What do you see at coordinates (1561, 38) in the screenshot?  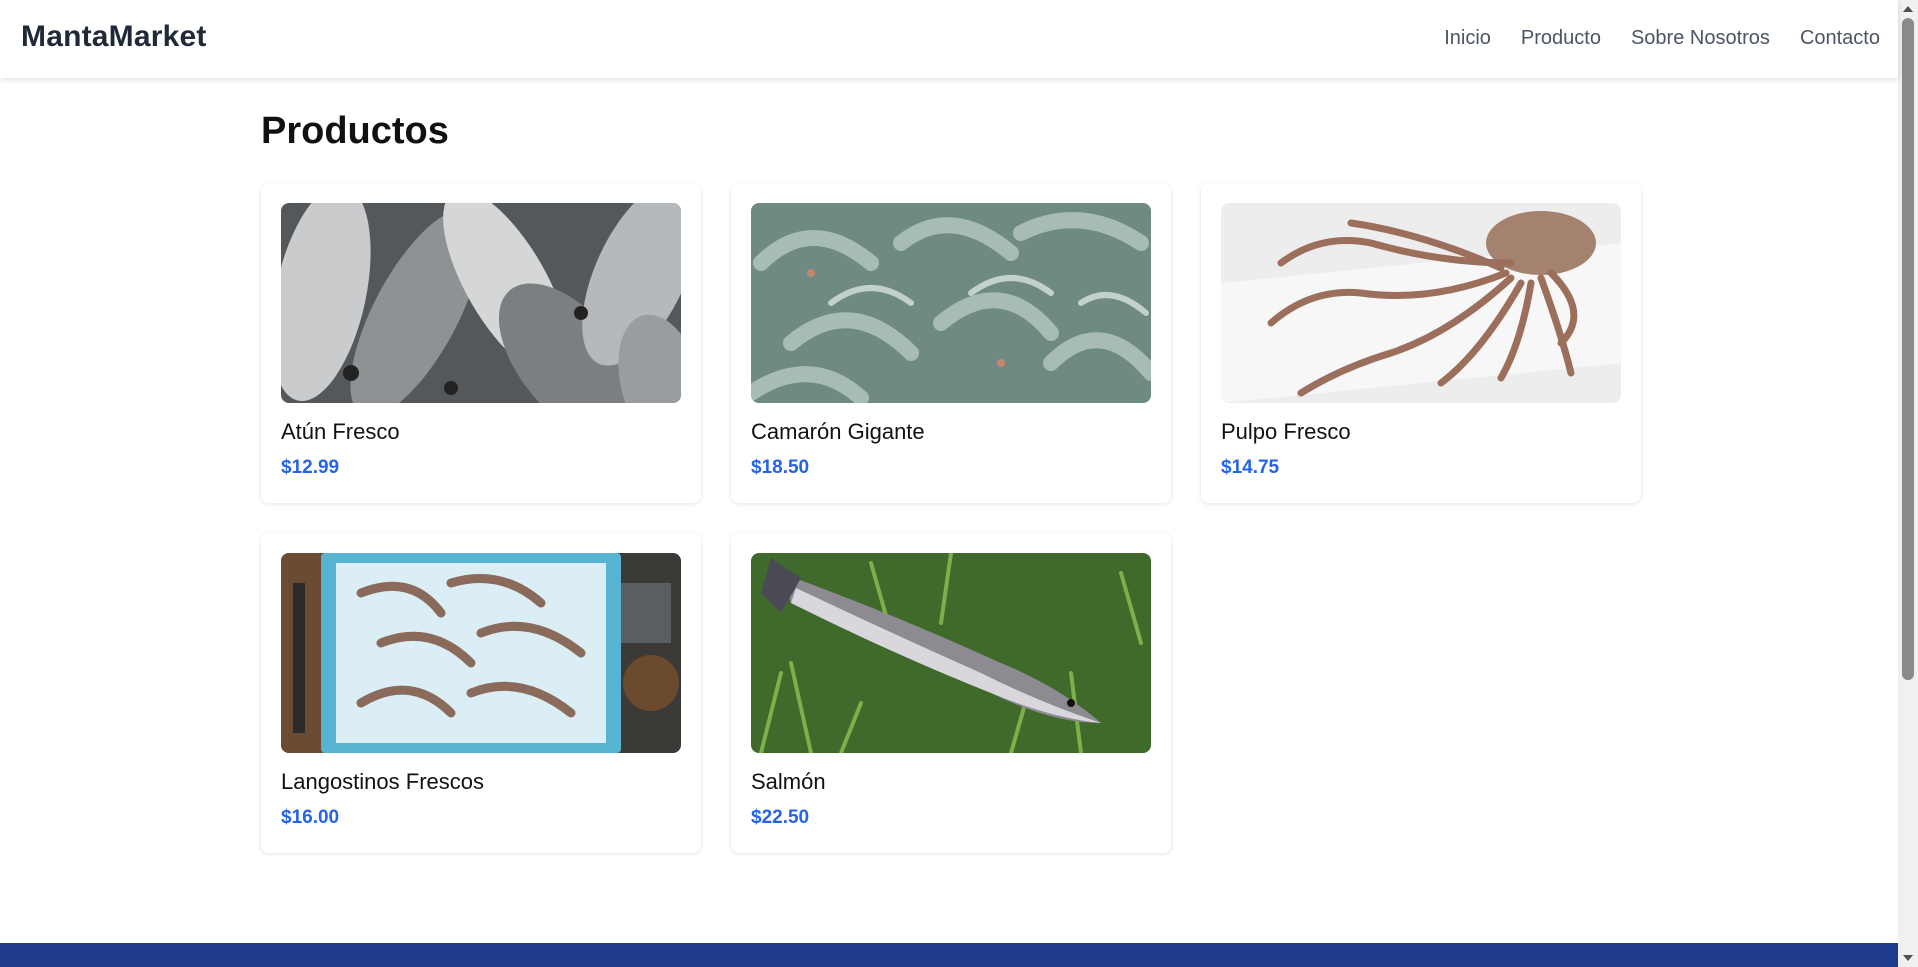 I see `nav-link-producto: Producto` at bounding box center [1561, 38].